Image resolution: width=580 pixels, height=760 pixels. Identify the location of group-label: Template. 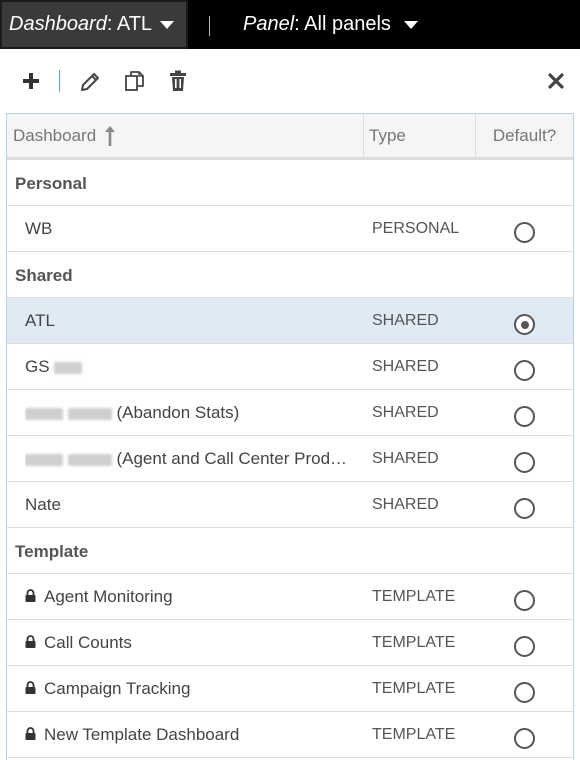
(52, 551).